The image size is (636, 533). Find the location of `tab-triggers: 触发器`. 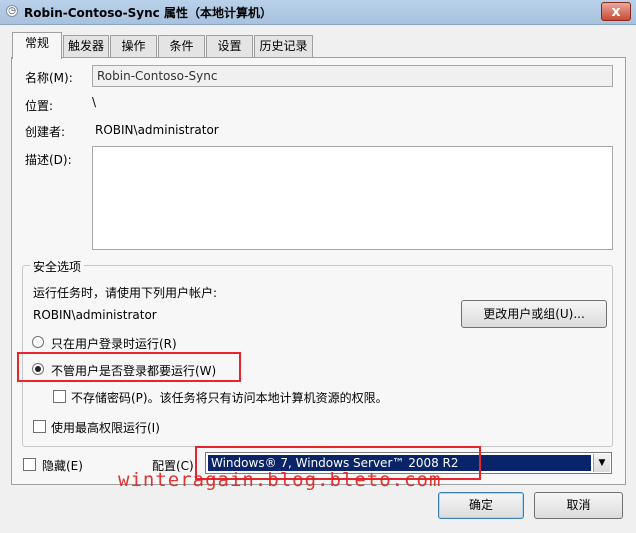

tab-triggers: 触发器 is located at coordinates (86, 46).